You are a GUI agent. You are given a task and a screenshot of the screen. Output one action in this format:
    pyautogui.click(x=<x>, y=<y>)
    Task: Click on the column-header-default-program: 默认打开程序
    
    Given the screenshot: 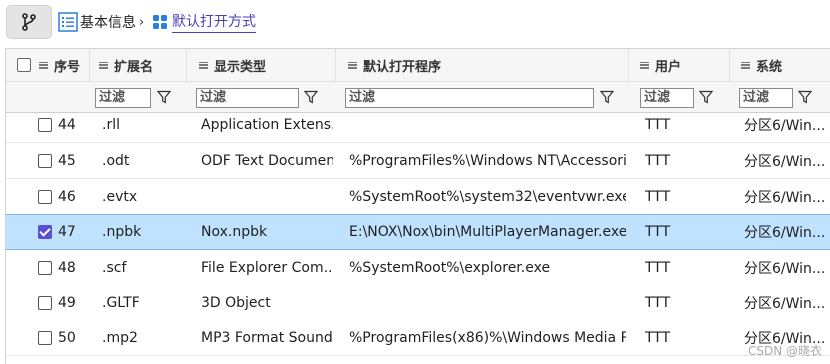 What is the action you would take?
    pyautogui.click(x=481, y=65)
    